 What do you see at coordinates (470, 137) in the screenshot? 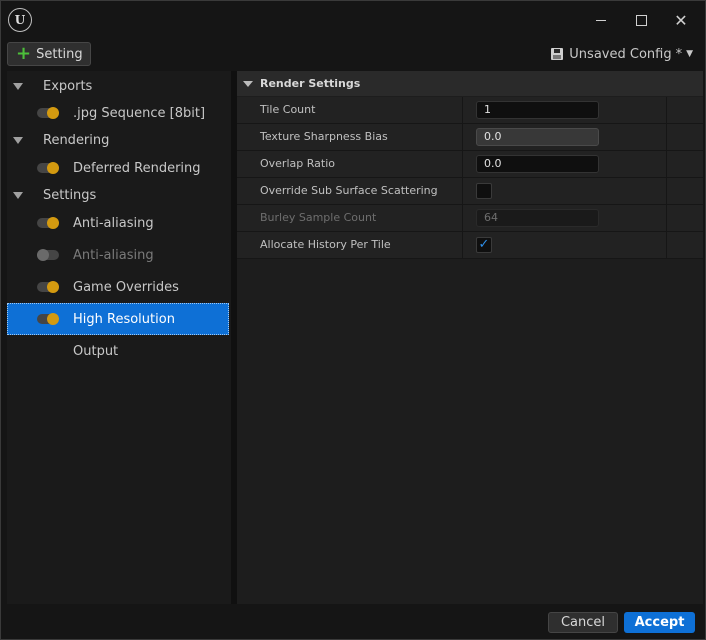
I see `property-row-texture-sharpness-bias: Texture Sharpness Bias 0.0` at bounding box center [470, 137].